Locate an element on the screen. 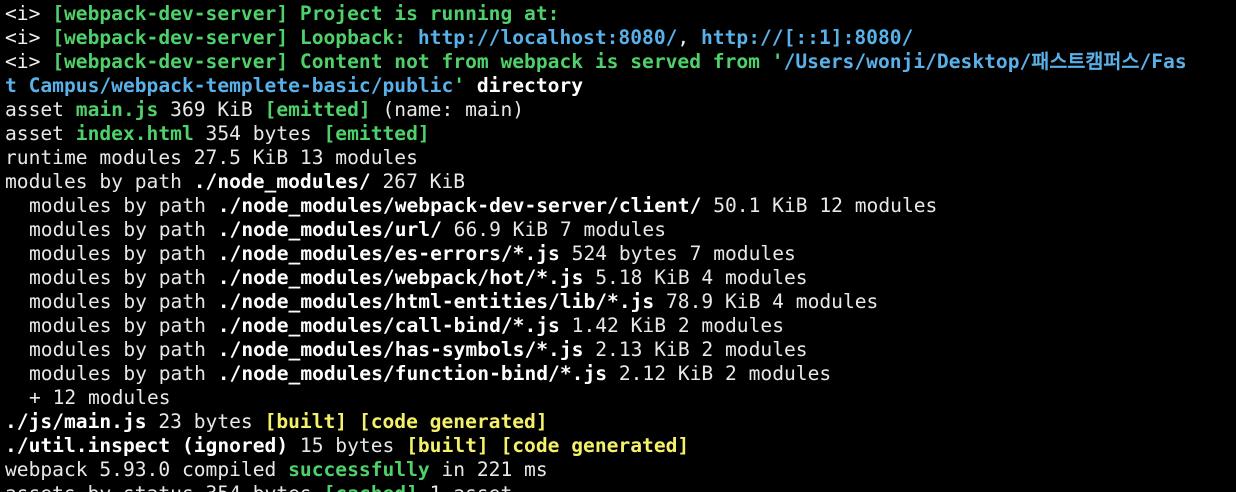  modules-size: 78.9 KiB 4 modules is located at coordinates (766, 301).